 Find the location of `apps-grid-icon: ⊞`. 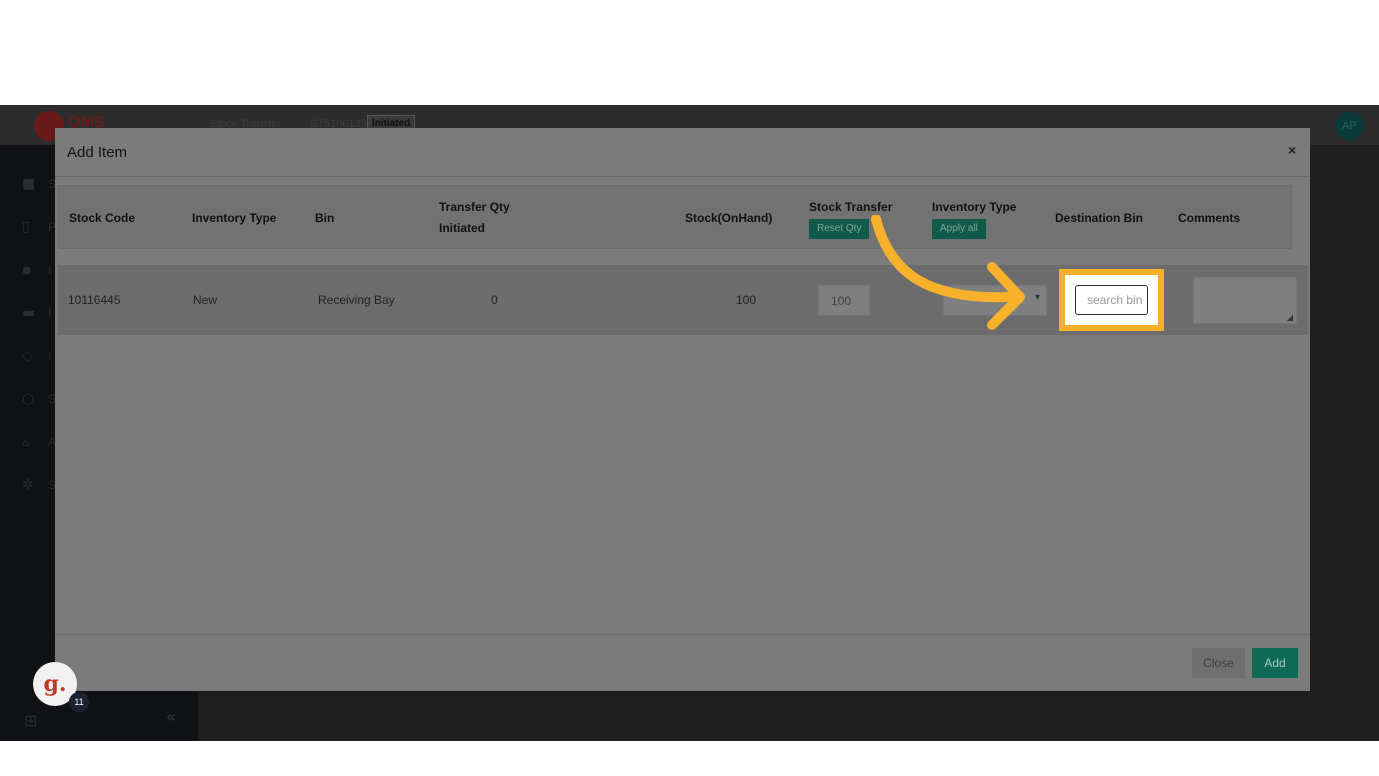

apps-grid-icon: ⊞ is located at coordinates (30, 720).